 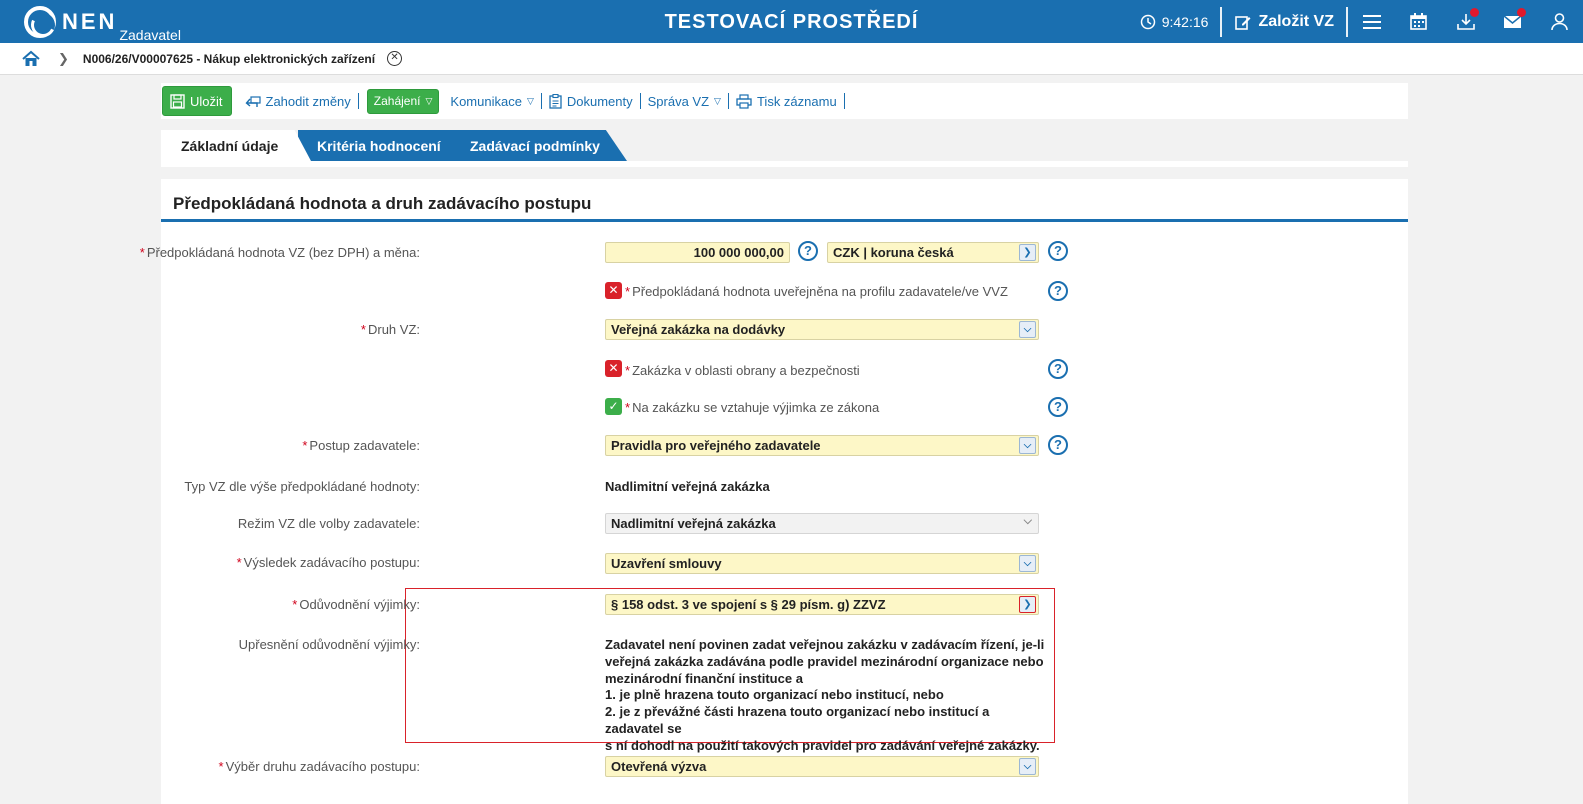 I want to click on published-checkbox: ✕, so click(x=613, y=290).